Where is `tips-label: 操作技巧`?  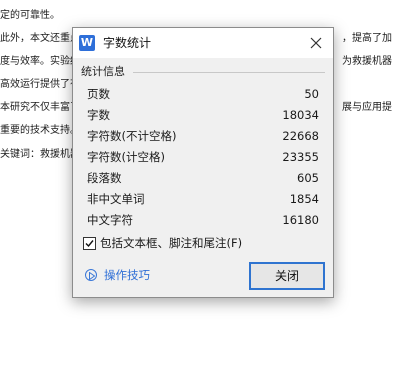
tips-label: 操作技巧 is located at coordinates (127, 275).